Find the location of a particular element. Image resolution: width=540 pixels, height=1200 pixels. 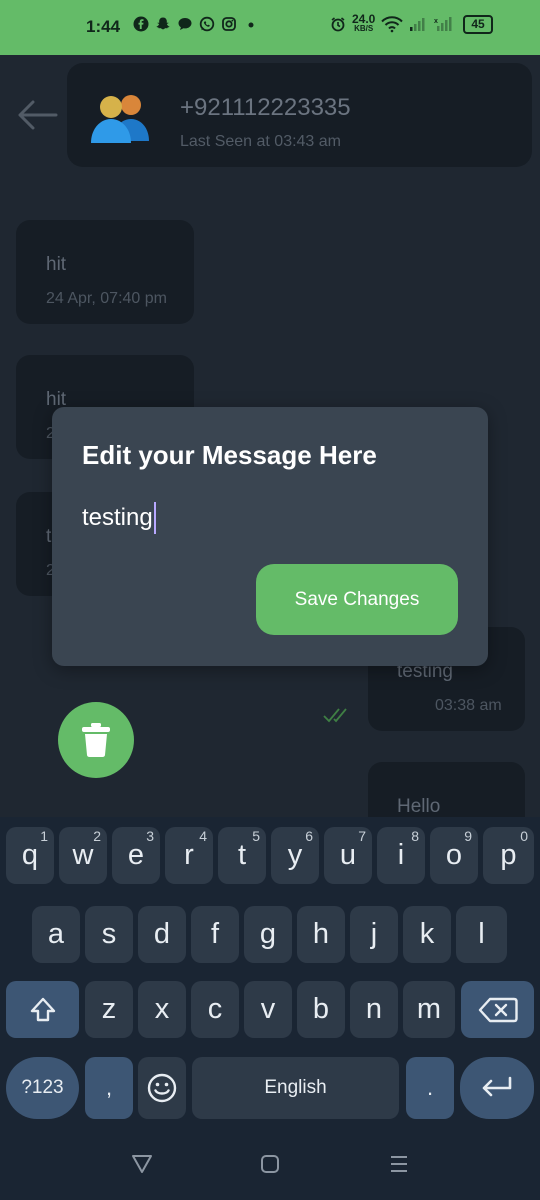

dot-icon is located at coordinates (251, 25).